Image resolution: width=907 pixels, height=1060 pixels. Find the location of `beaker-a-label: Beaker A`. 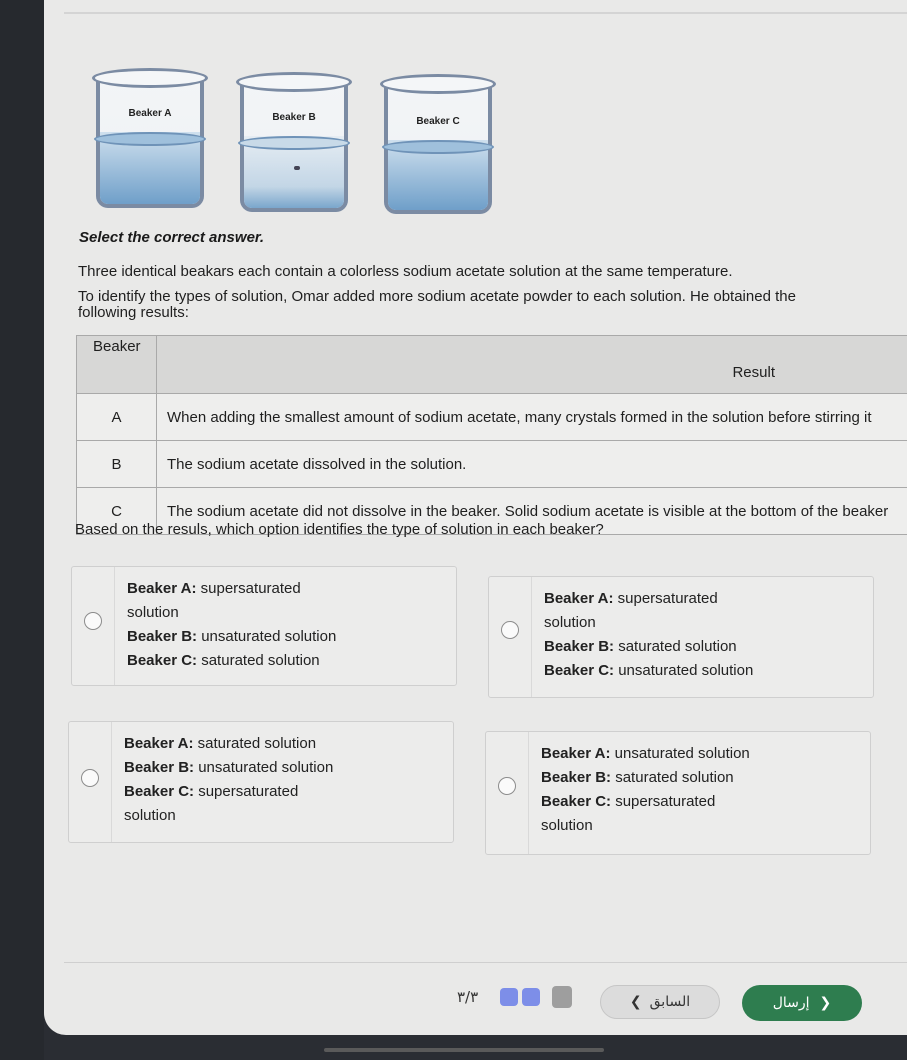

beaker-a-label: Beaker A is located at coordinates (150, 113).